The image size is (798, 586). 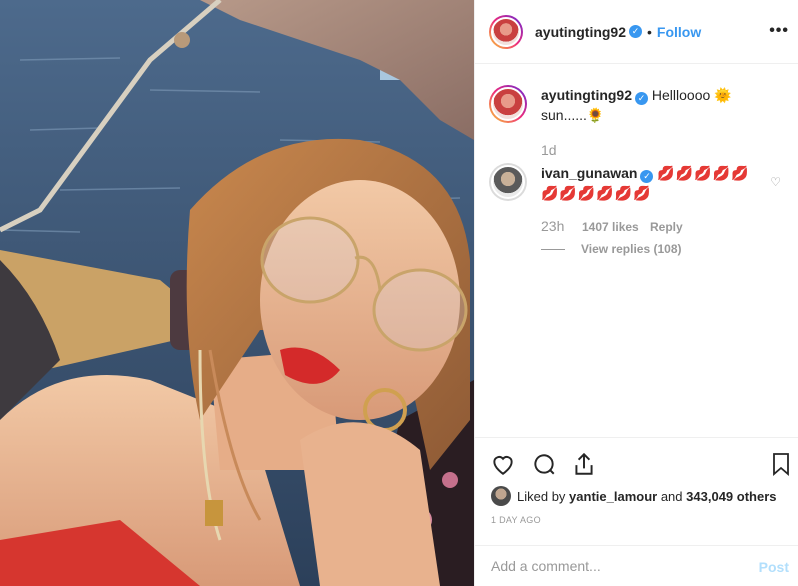 What do you see at coordinates (553, 250) in the screenshot?
I see `reply-line` at bounding box center [553, 250].